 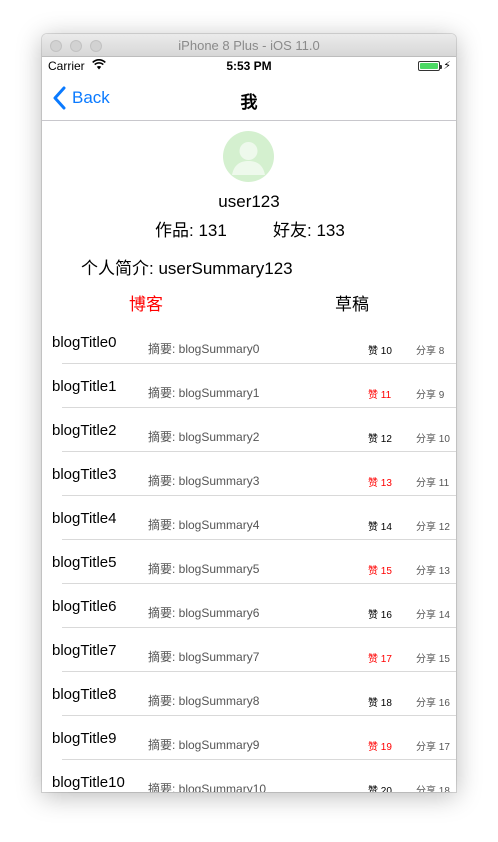 What do you see at coordinates (84, 694) in the screenshot?
I see `blog-title: blogTitle8` at bounding box center [84, 694].